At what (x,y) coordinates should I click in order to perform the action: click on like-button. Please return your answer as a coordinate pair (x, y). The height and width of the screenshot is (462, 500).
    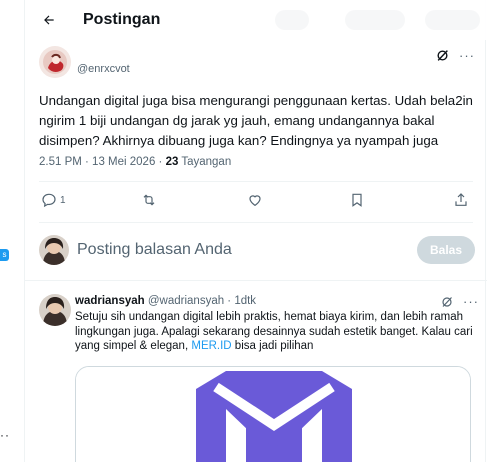
    Looking at the image, I should click on (255, 200).